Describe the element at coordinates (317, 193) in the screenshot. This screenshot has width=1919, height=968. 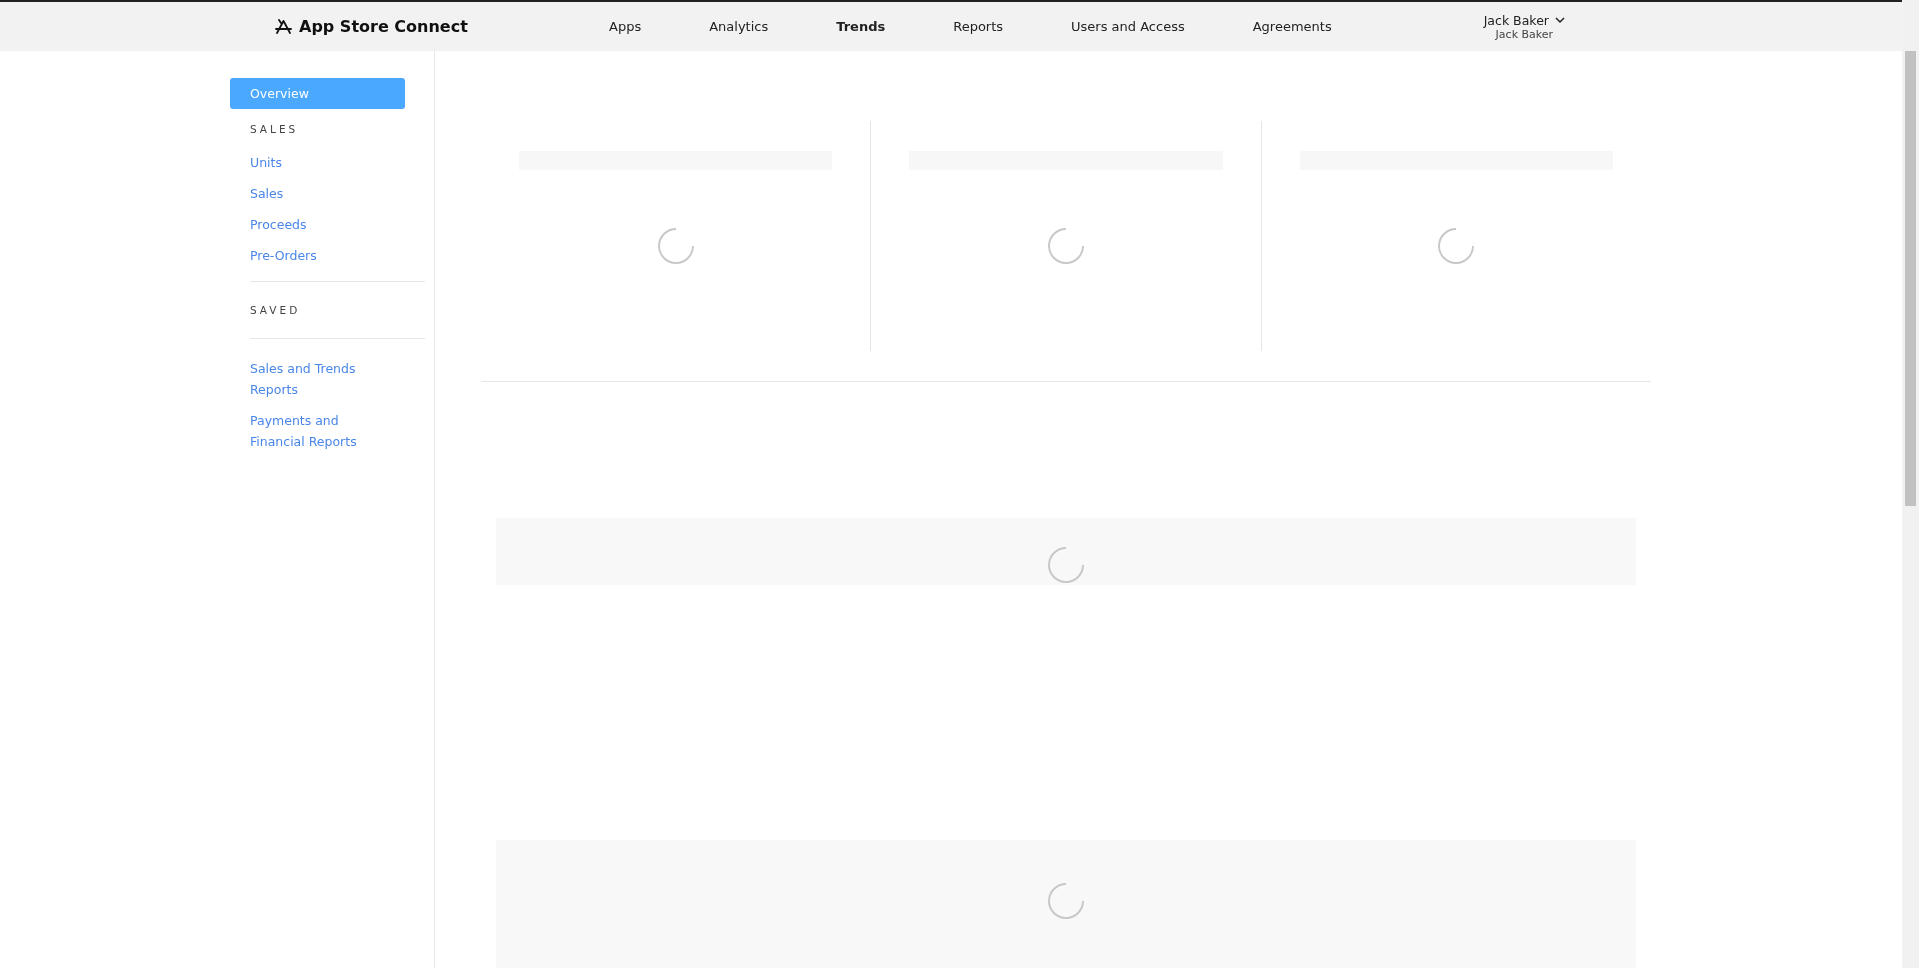
I see `sidebar-item: Sales` at that location.